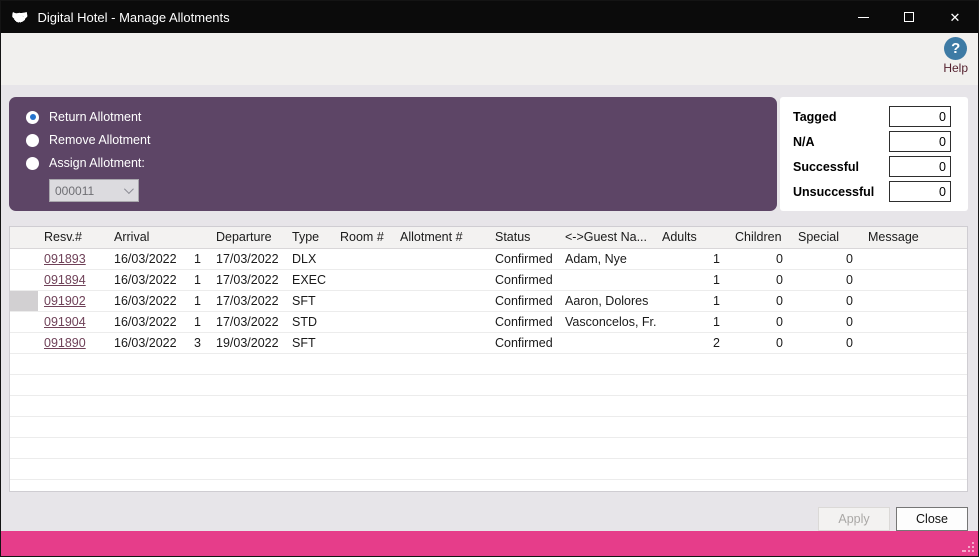  Describe the element at coordinates (863, 17) in the screenshot. I see `minimize-button` at that location.